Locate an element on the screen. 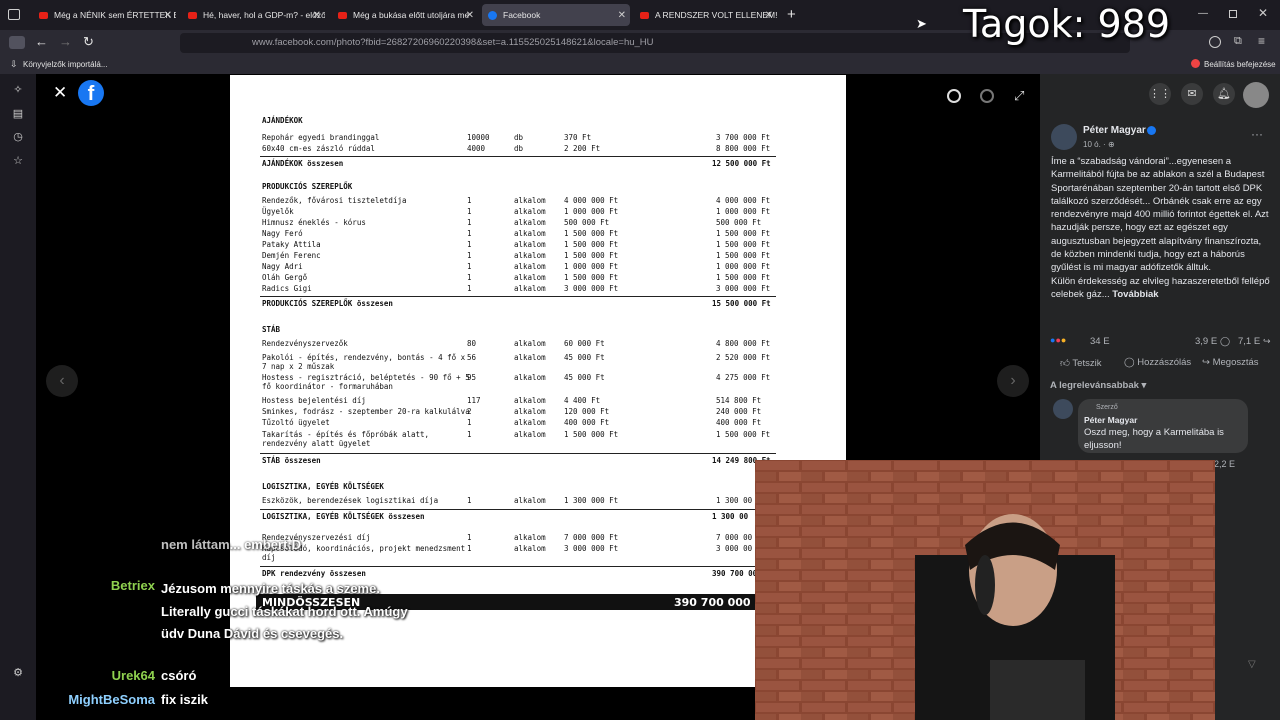 The height and width of the screenshot is (720, 1280). close-window-icon: ✕ is located at coordinates (1263, 13).